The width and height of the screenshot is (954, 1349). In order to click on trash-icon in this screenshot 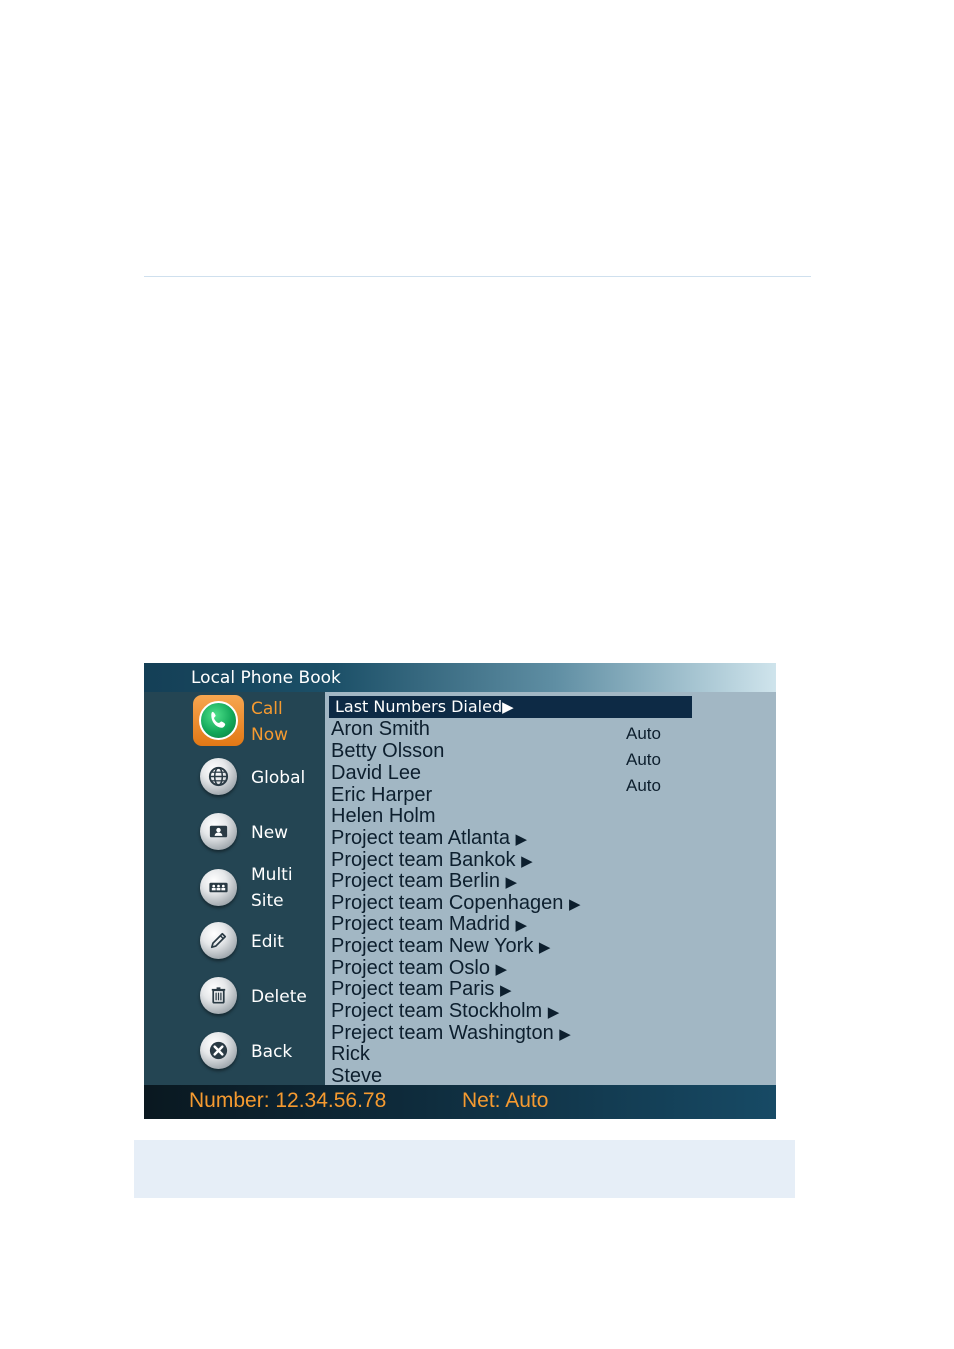, I will do `click(218, 995)`.